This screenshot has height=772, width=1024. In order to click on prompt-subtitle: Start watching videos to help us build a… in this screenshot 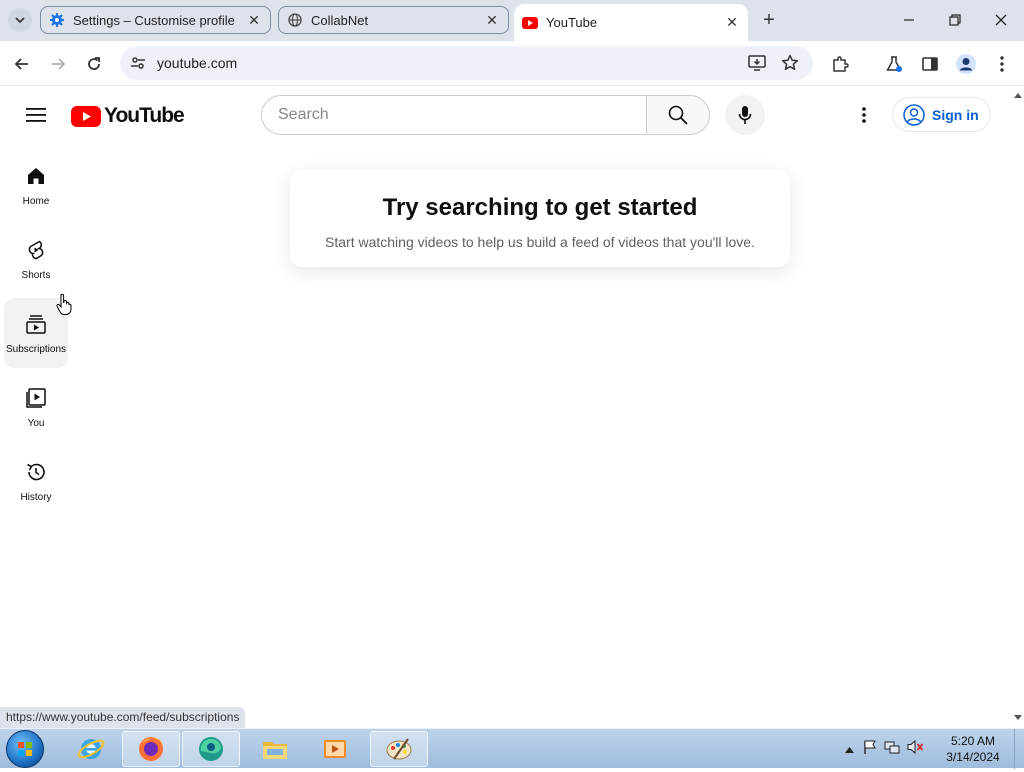, I will do `click(540, 242)`.